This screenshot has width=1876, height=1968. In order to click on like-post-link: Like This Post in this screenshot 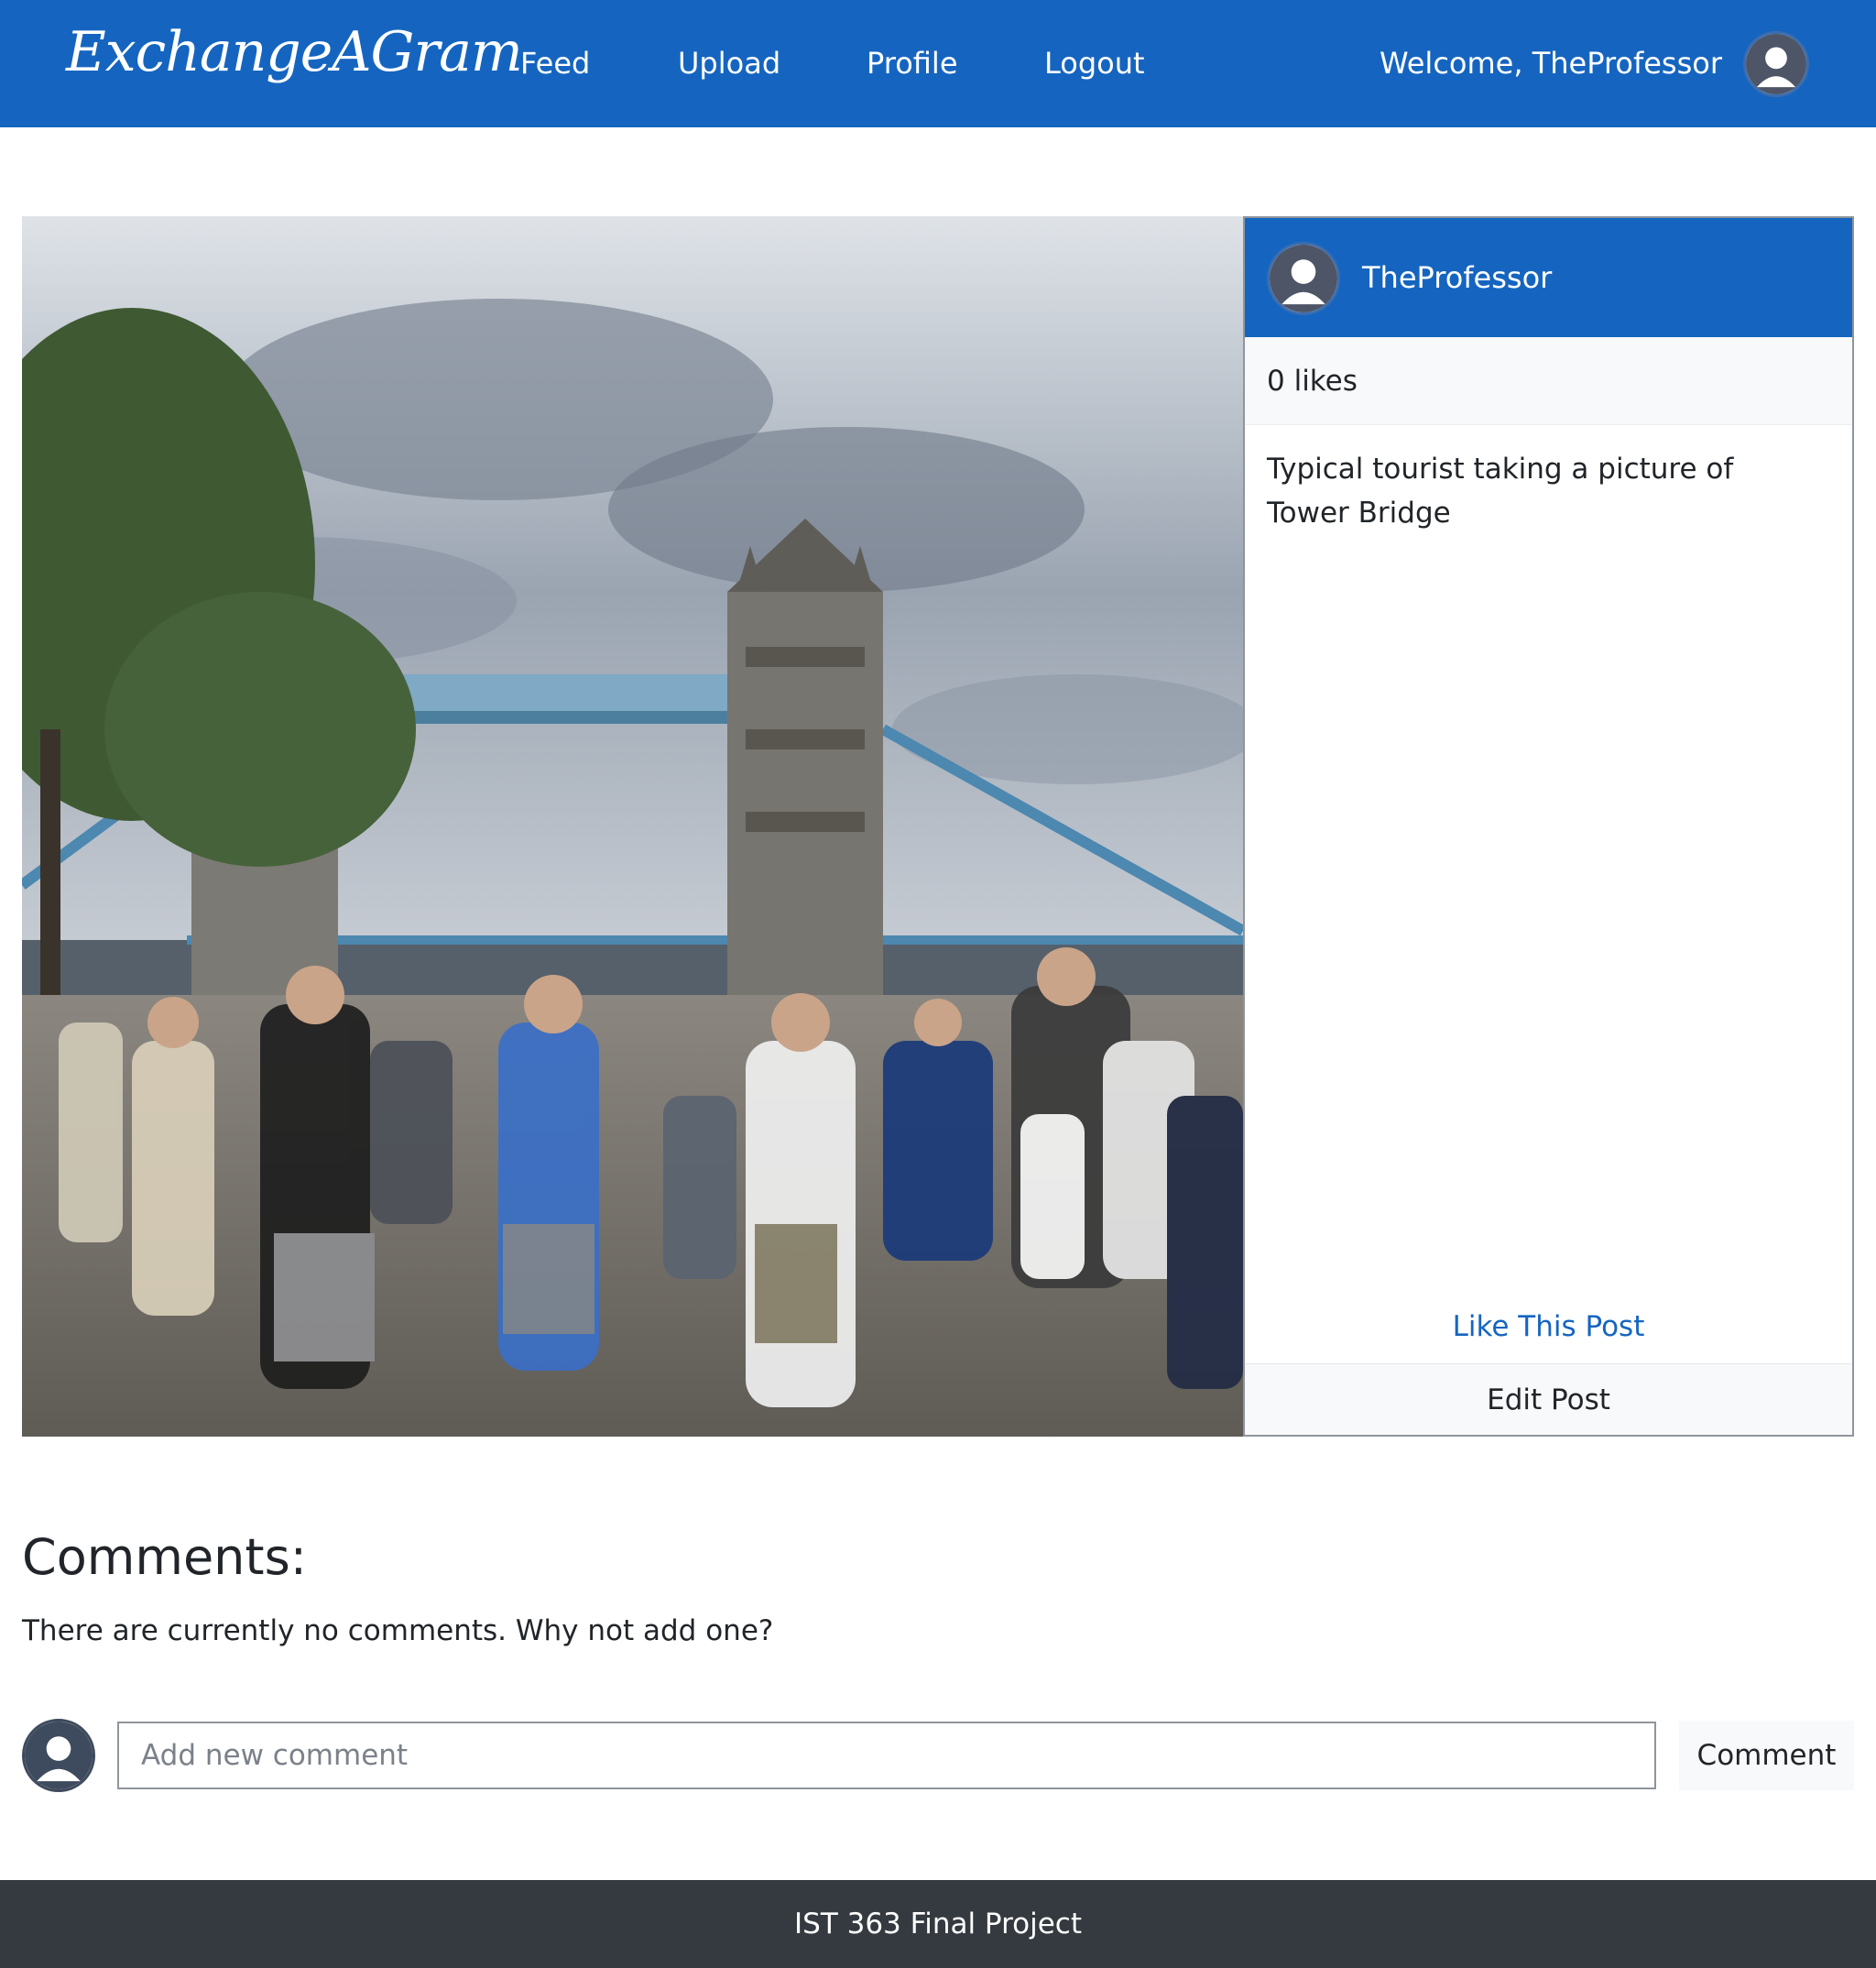, I will do `click(1548, 1326)`.